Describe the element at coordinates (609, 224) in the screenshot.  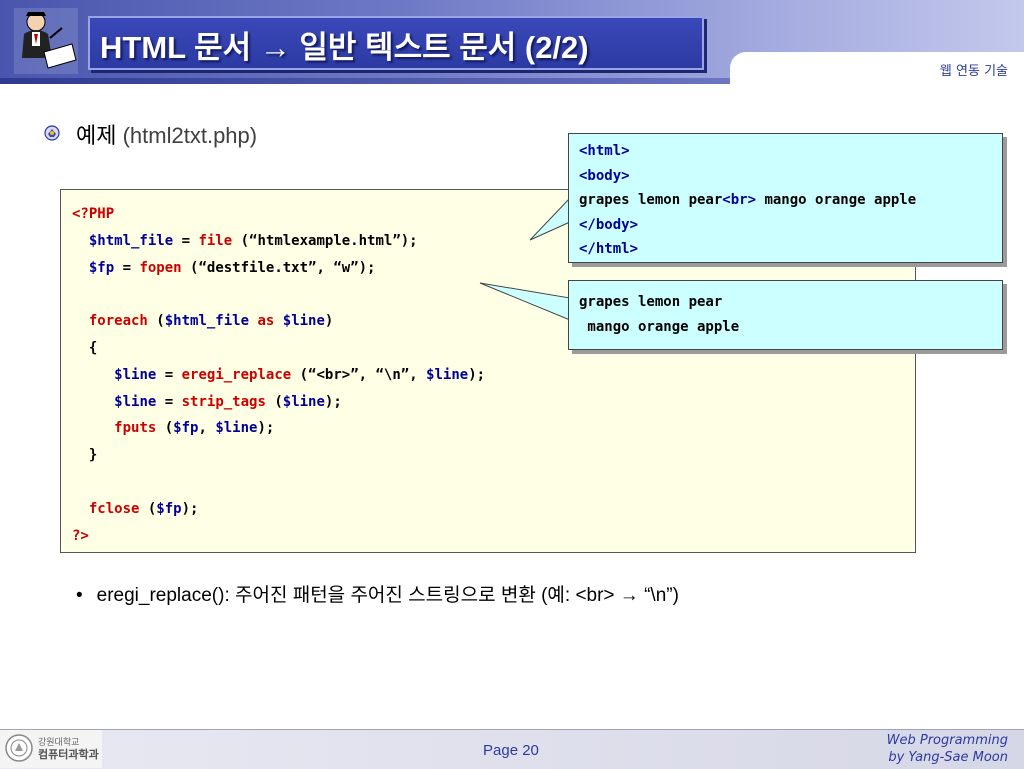
I see `html-line-4: </body>` at that location.